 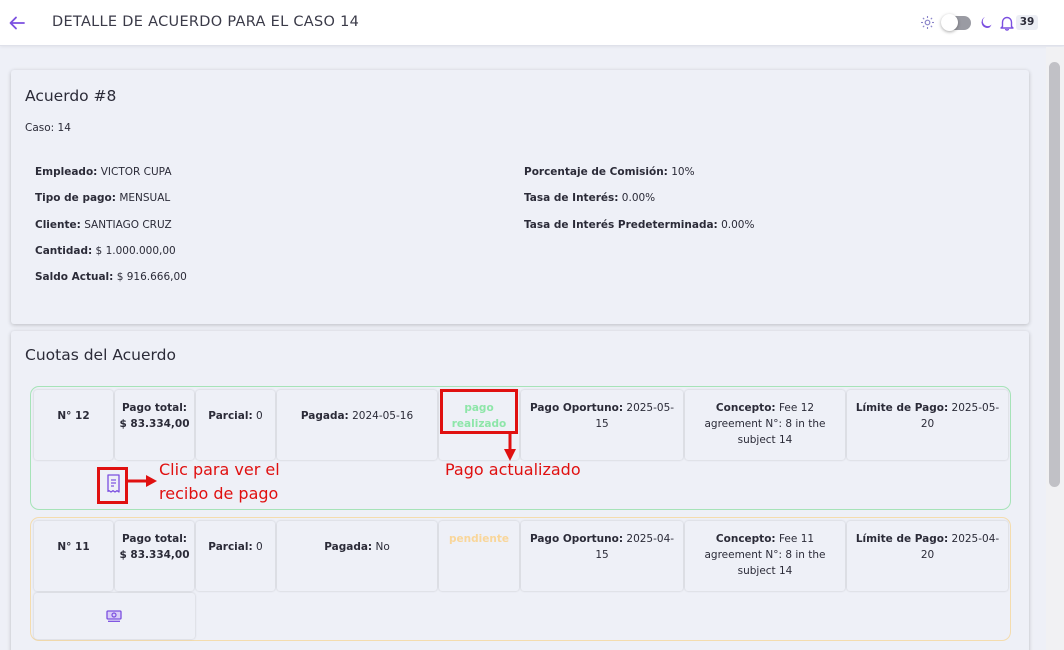 I want to click on receipt-note-line: recibo de pago, so click(x=219, y=493).